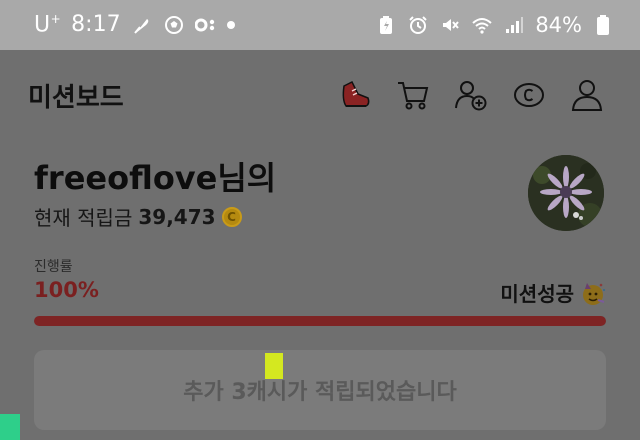  Describe the element at coordinates (177, 216) in the screenshot. I see `balance-value: 39,473` at that location.